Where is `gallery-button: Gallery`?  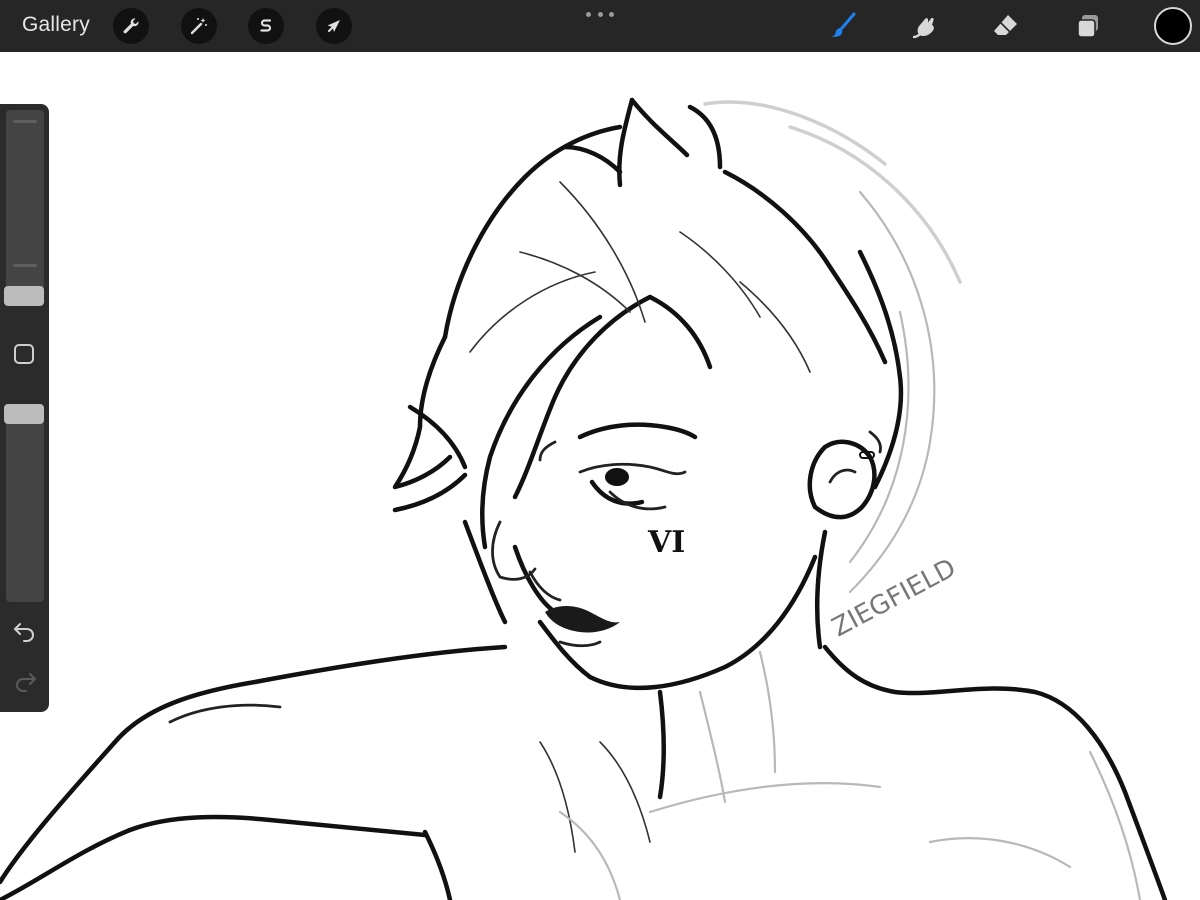
gallery-button: Gallery is located at coordinates (56, 25).